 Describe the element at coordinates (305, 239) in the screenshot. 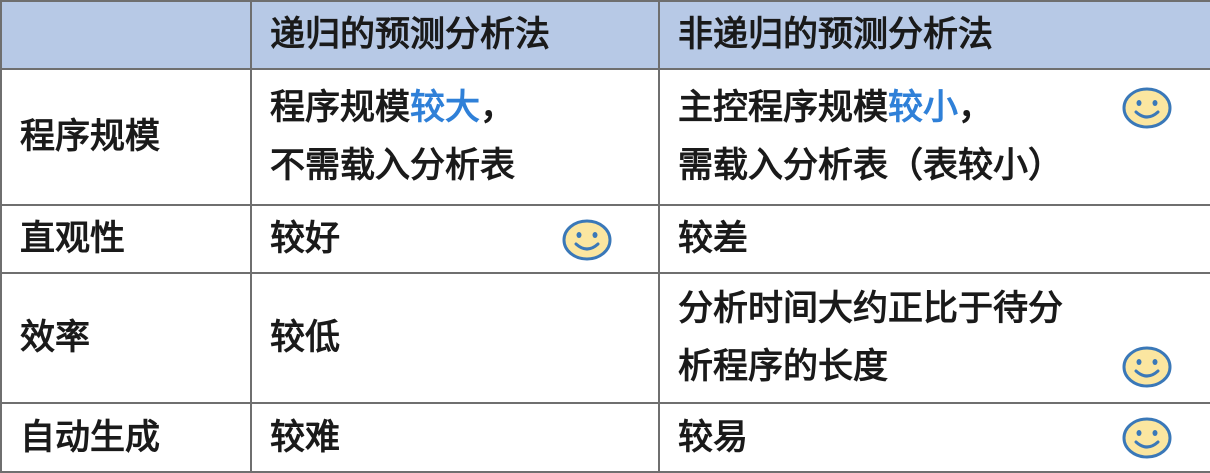

I see `cell-text: 较好` at that location.